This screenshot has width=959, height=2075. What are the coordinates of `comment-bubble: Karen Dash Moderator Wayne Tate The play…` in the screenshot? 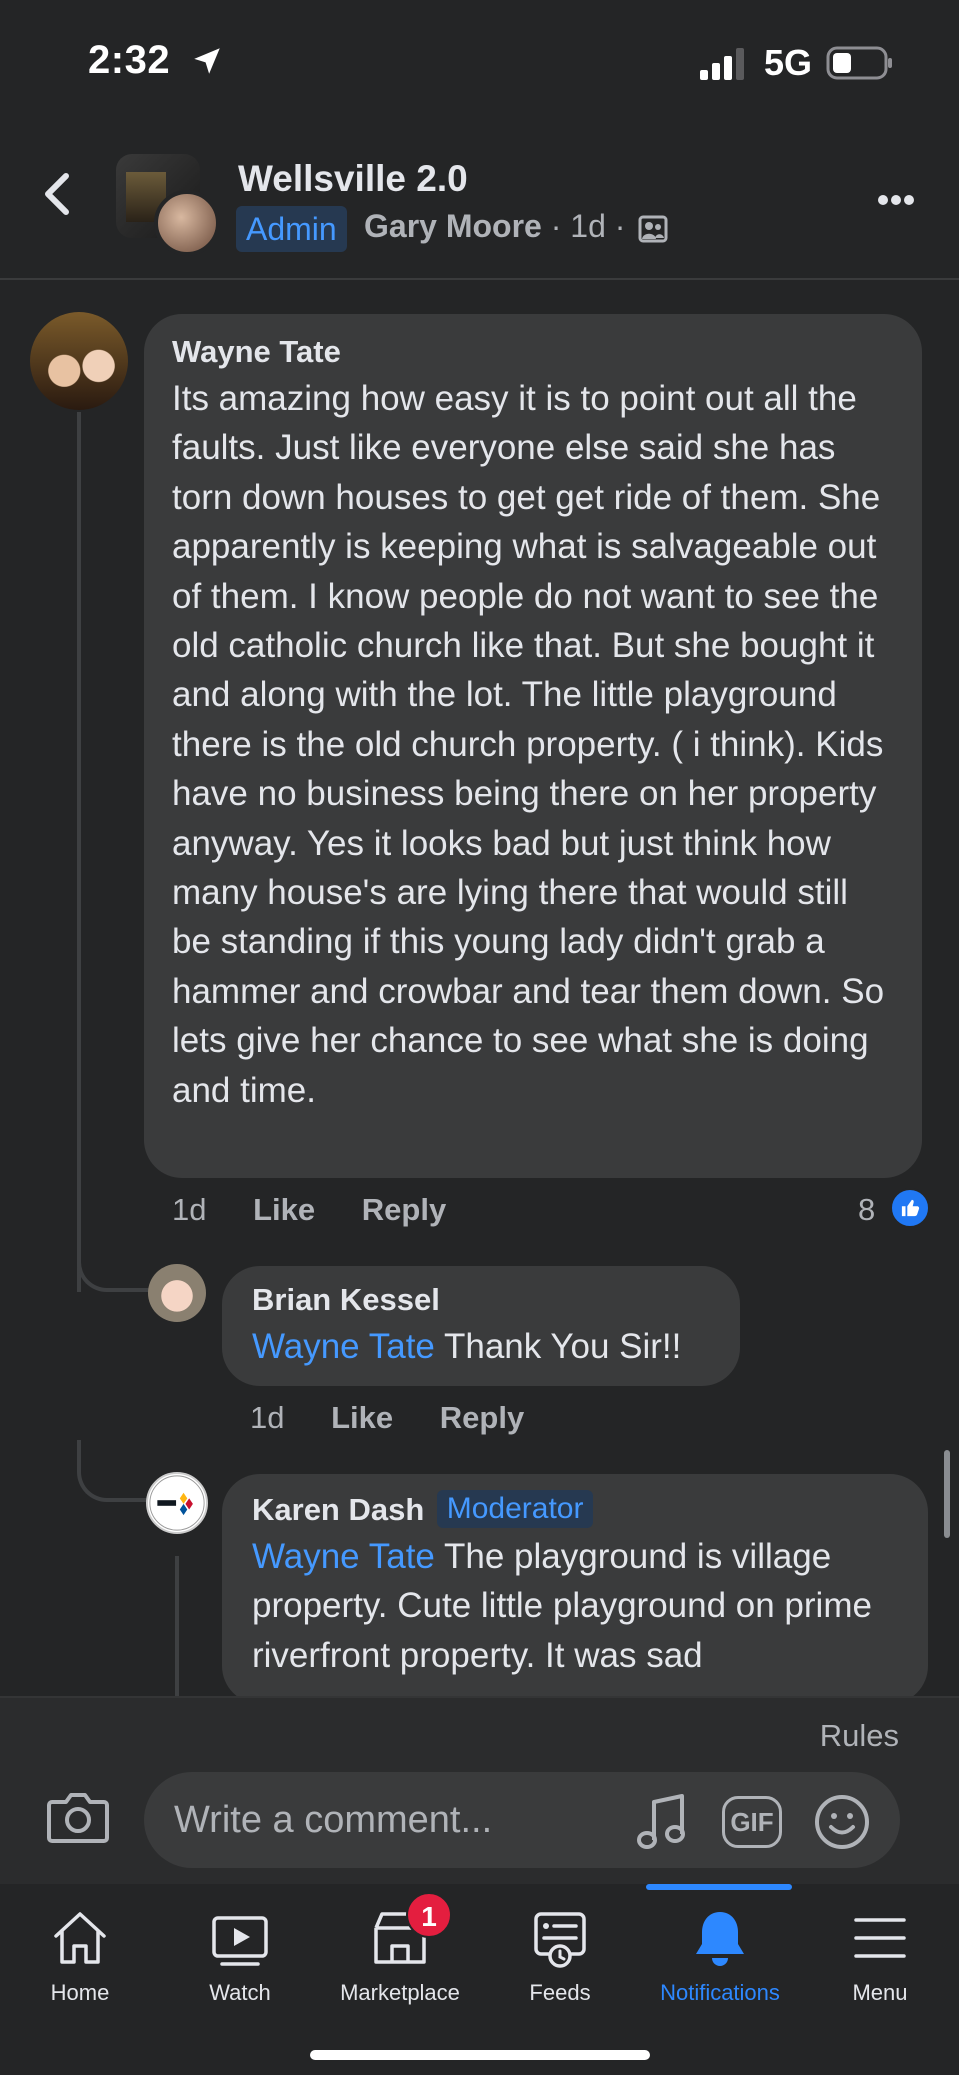 It's located at (575, 1589).